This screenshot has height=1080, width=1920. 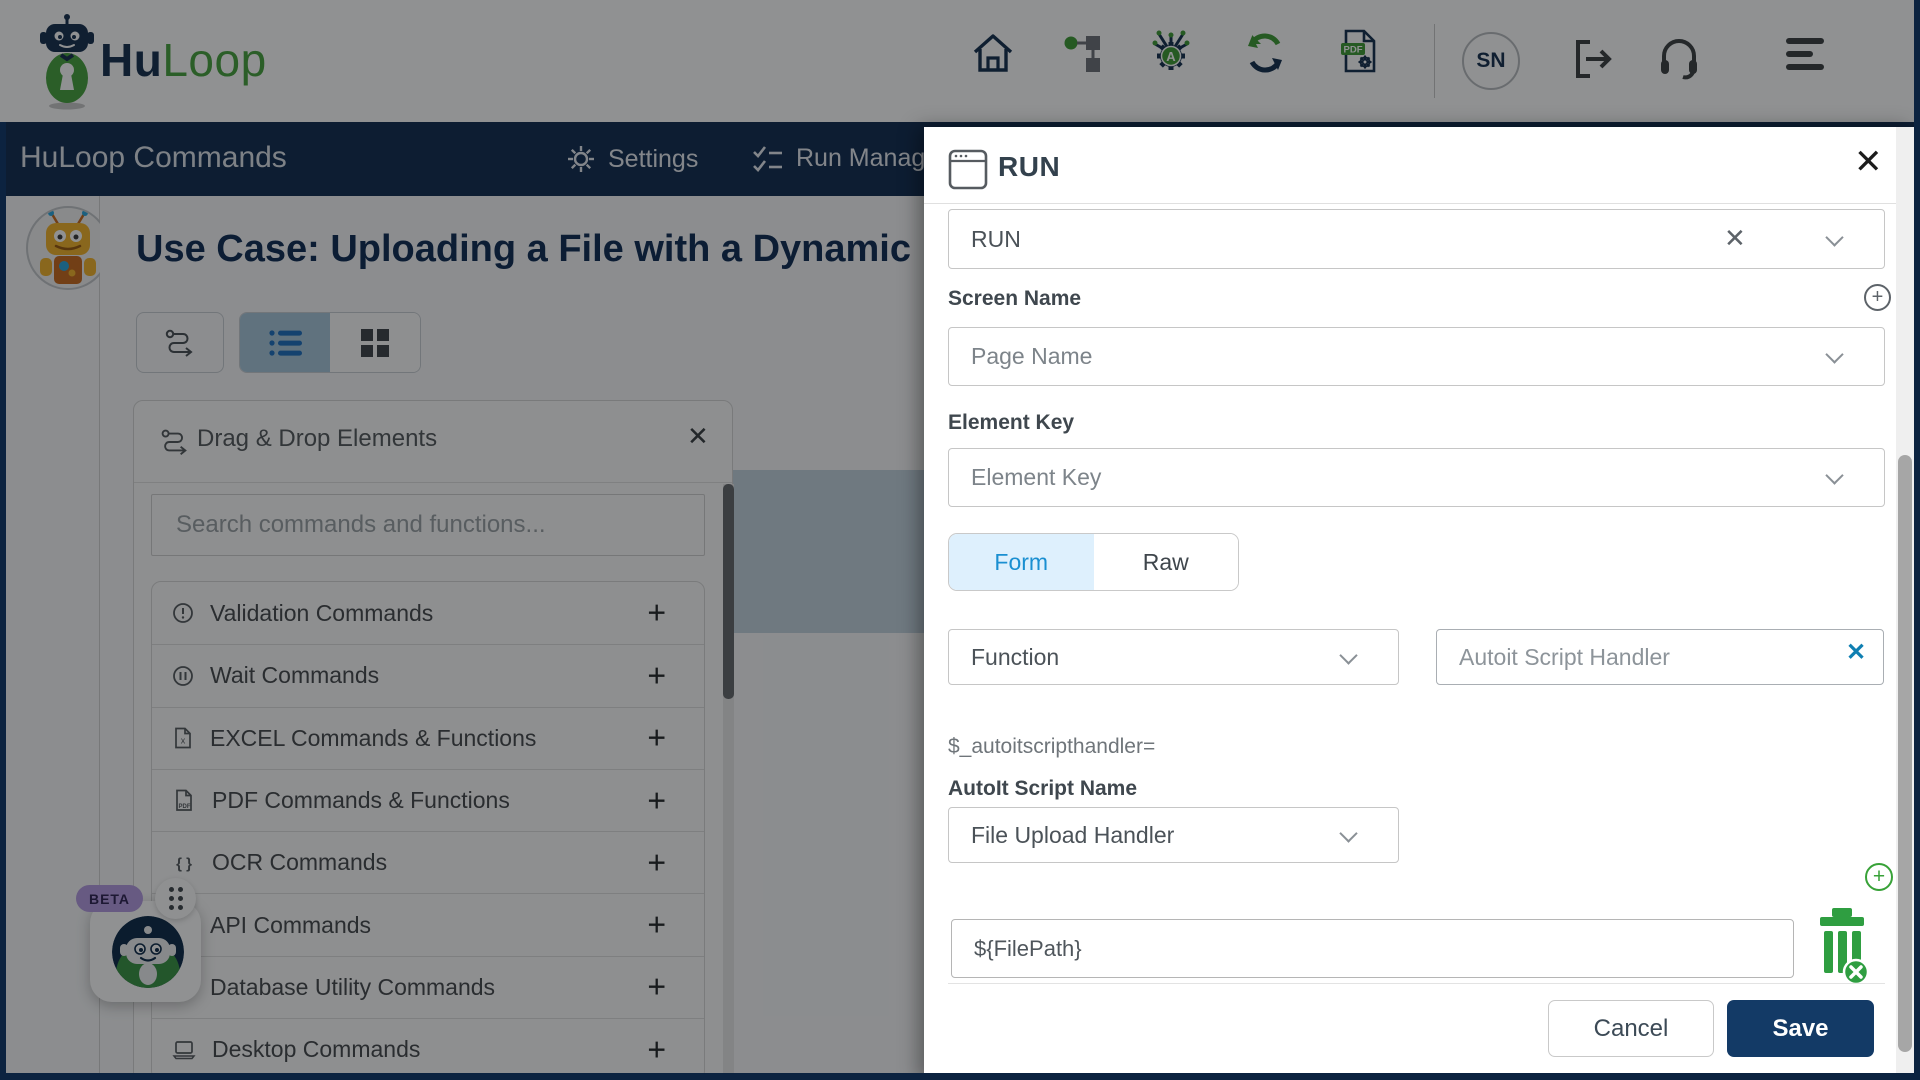 What do you see at coordinates (1332, 948) in the screenshot?
I see `filepath-input` at bounding box center [1332, 948].